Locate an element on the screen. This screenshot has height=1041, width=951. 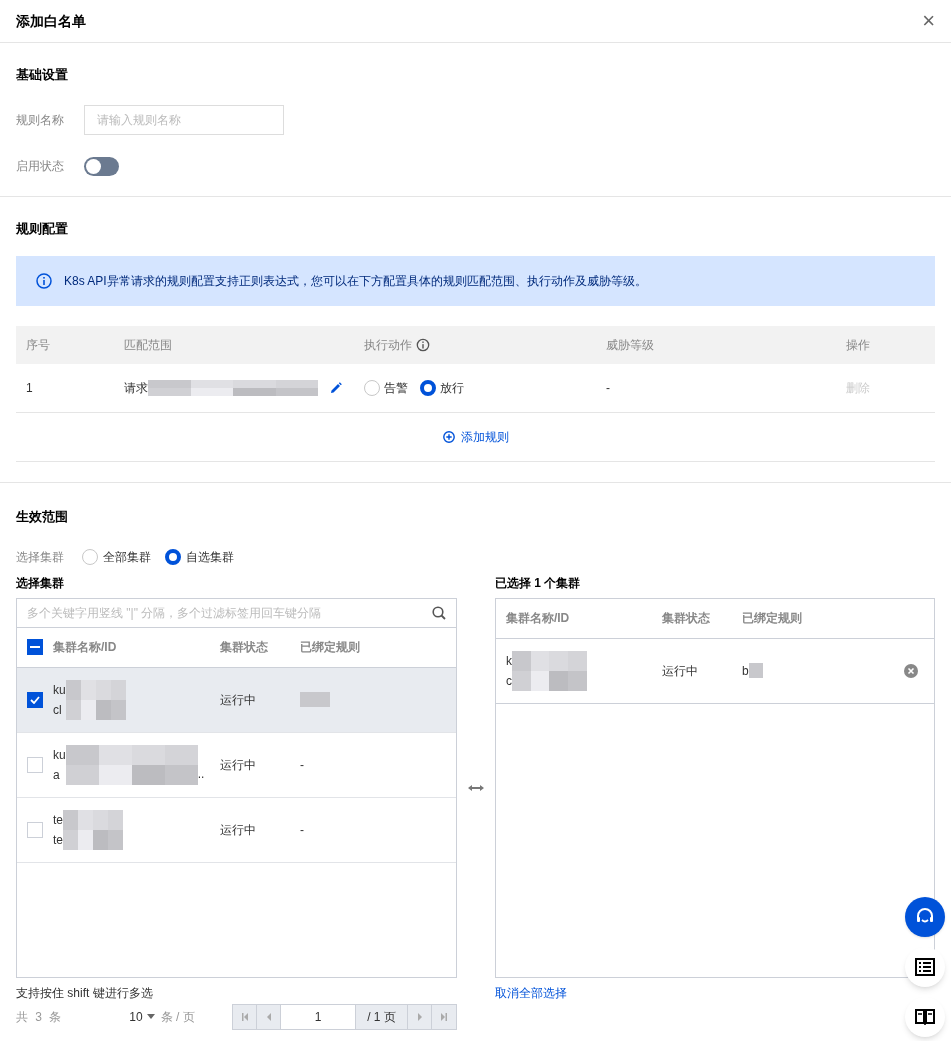
table-cell-text: 请求 is located at coordinates (136, 388).